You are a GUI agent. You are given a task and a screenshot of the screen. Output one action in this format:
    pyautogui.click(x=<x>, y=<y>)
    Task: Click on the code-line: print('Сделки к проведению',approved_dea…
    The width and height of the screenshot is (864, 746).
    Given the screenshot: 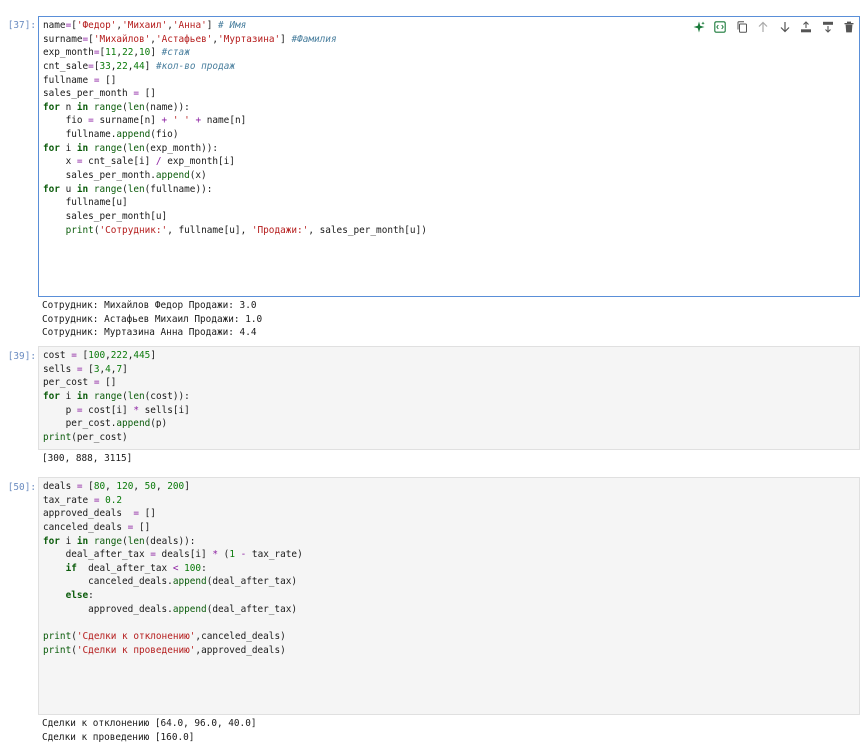 What is the action you would take?
    pyautogui.click(x=164, y=650)
    